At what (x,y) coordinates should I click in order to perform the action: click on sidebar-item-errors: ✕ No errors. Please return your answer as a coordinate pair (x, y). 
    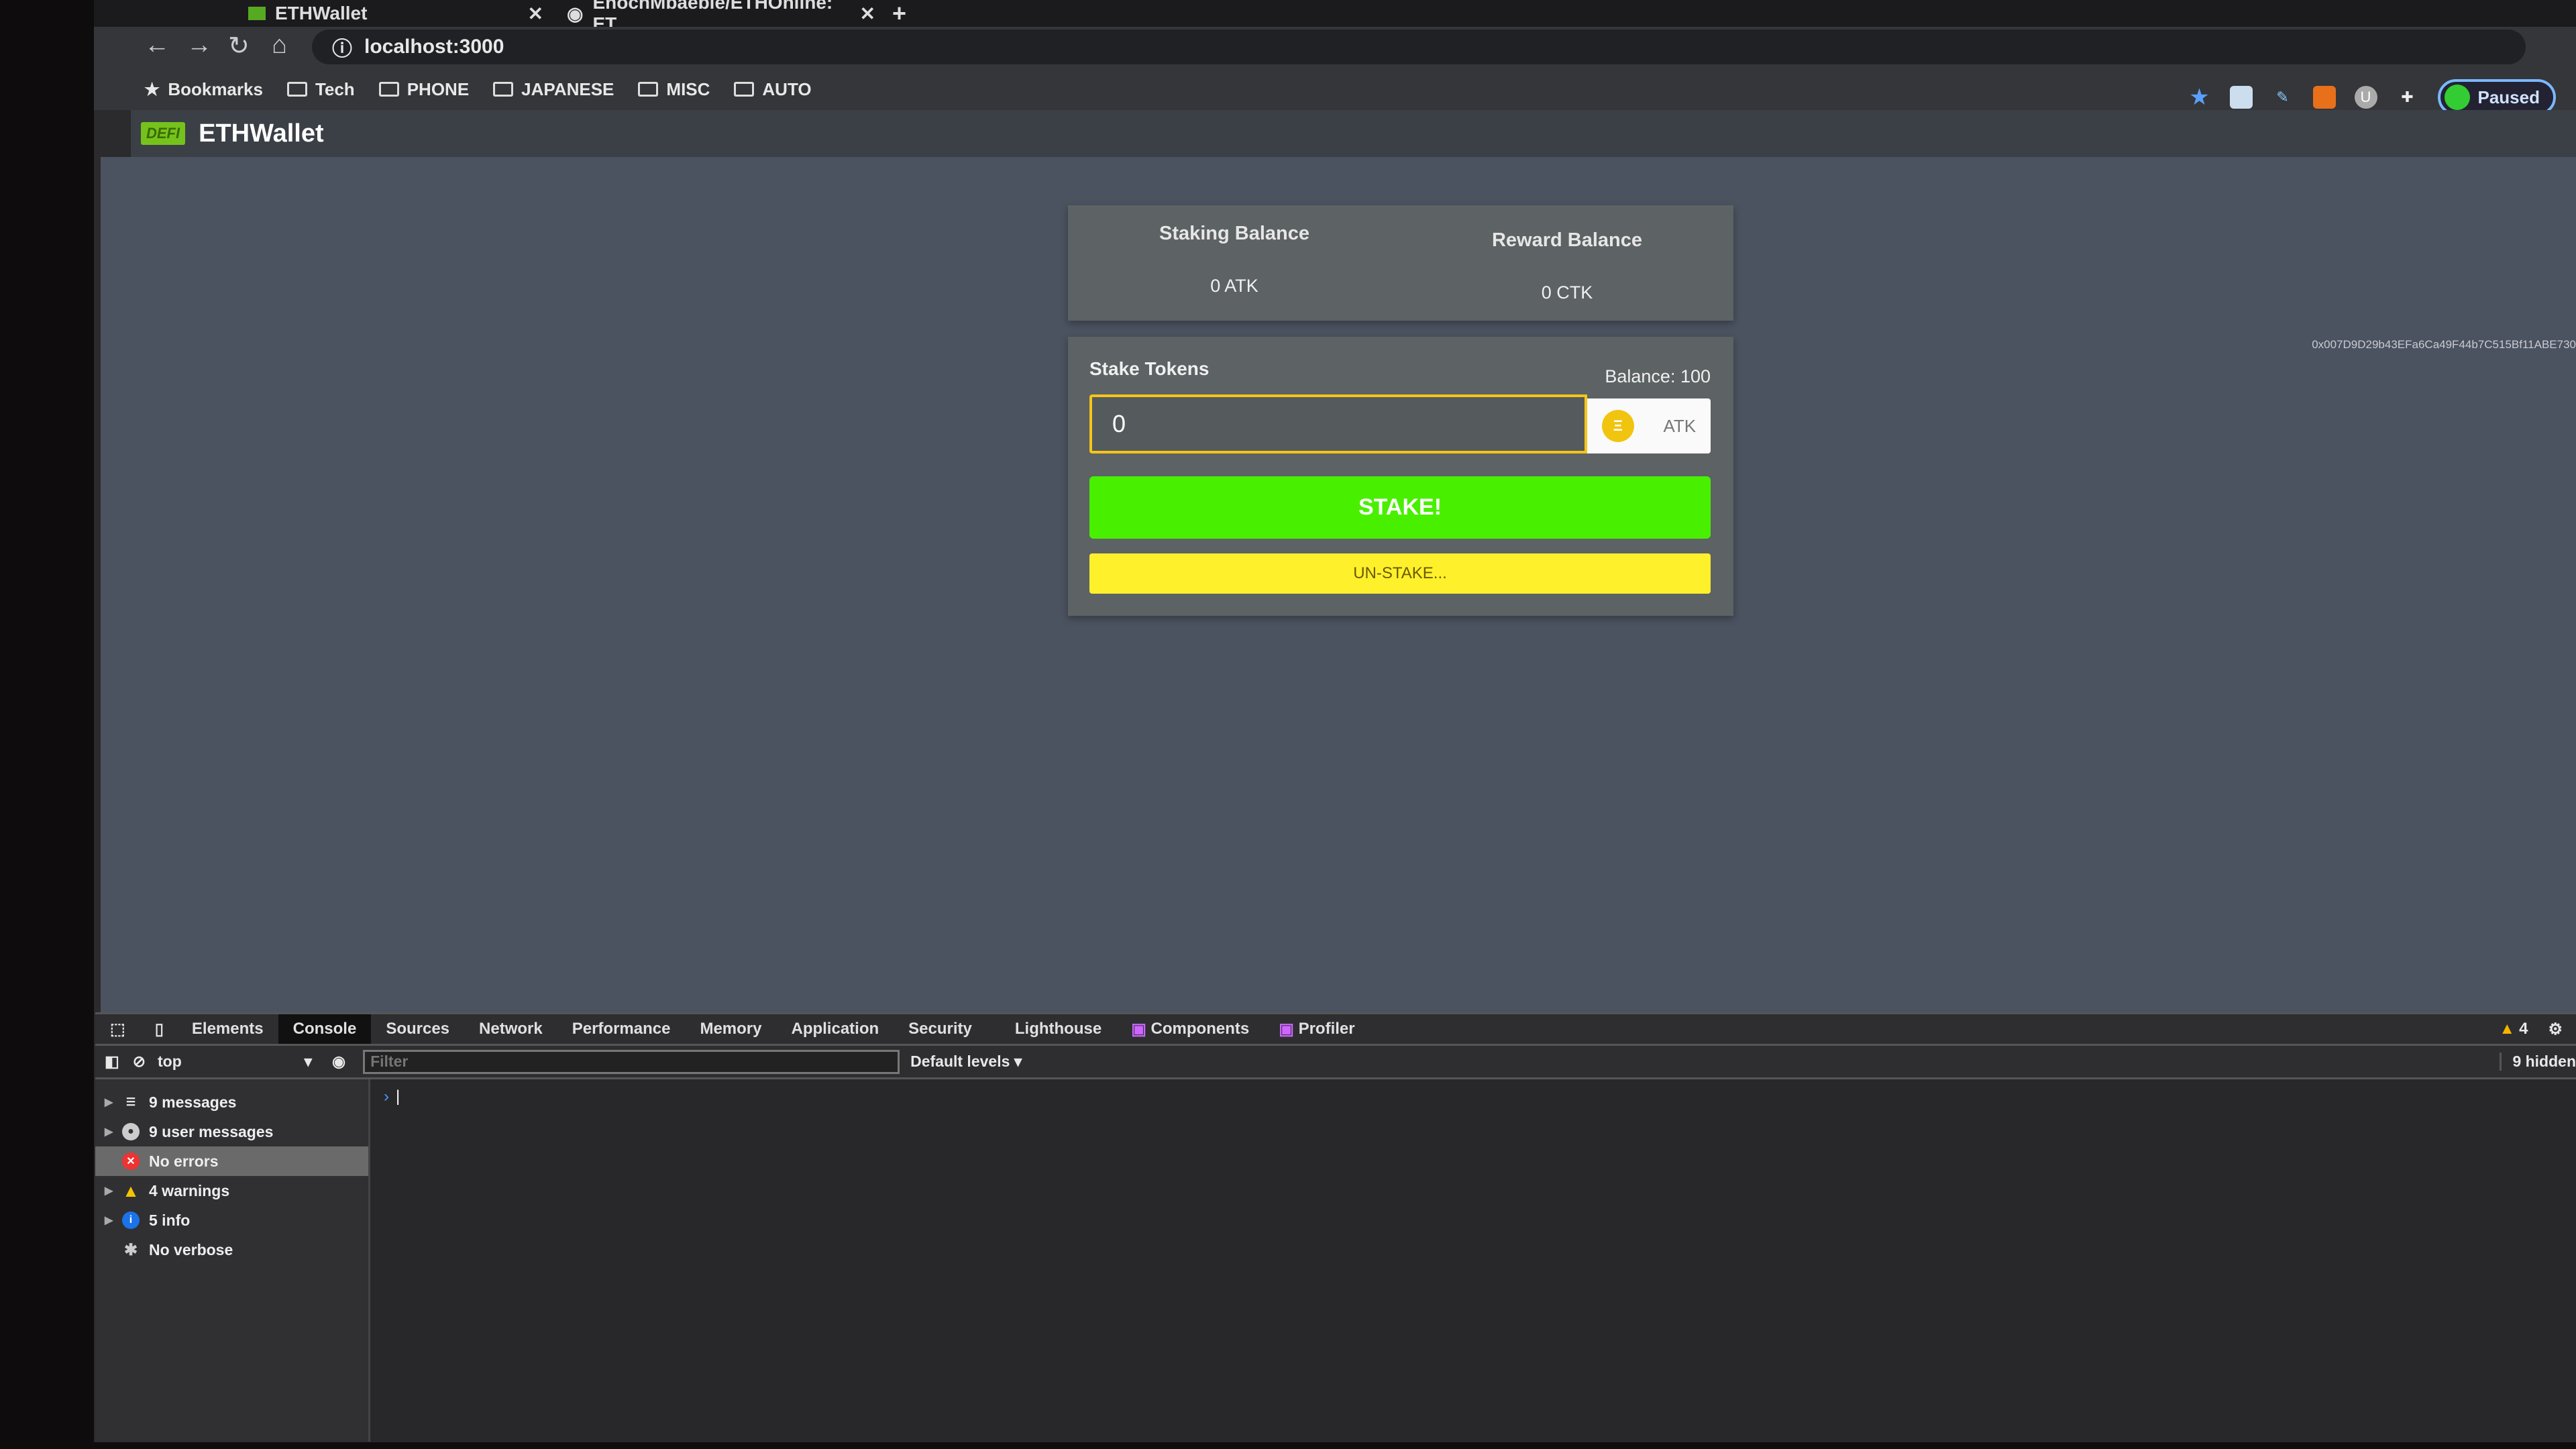
    Looking at the image, I should click on (231, 1161).